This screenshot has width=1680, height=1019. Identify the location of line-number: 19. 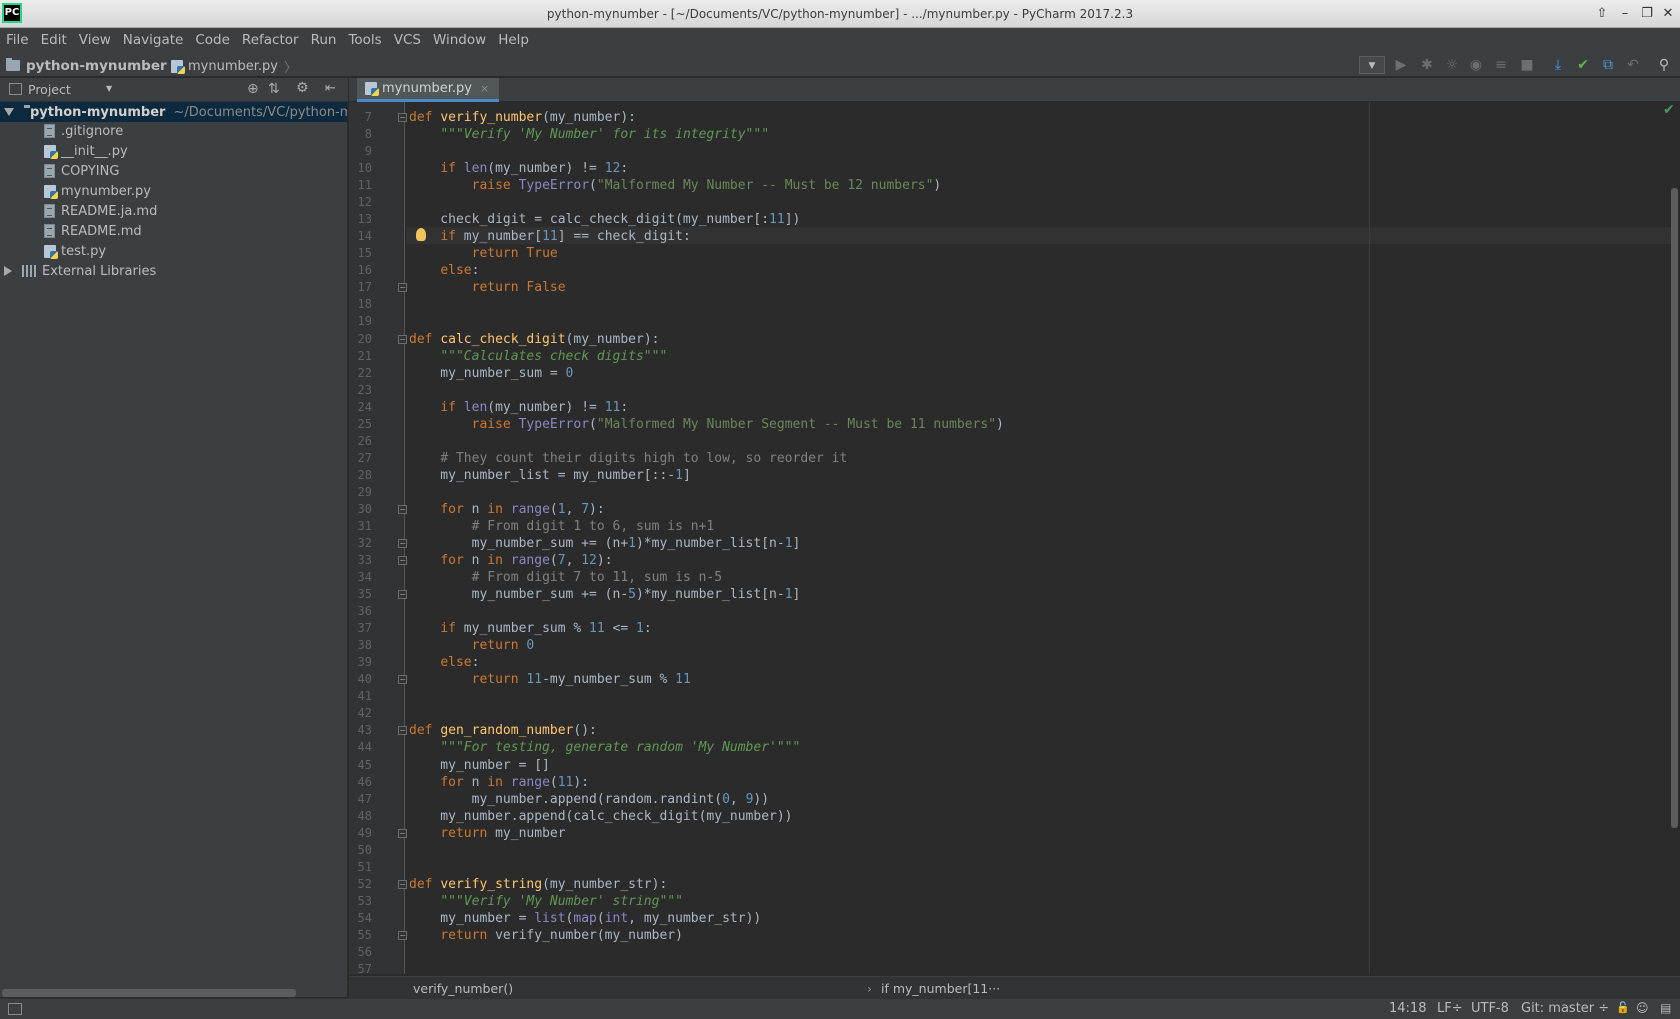
(364, 321).